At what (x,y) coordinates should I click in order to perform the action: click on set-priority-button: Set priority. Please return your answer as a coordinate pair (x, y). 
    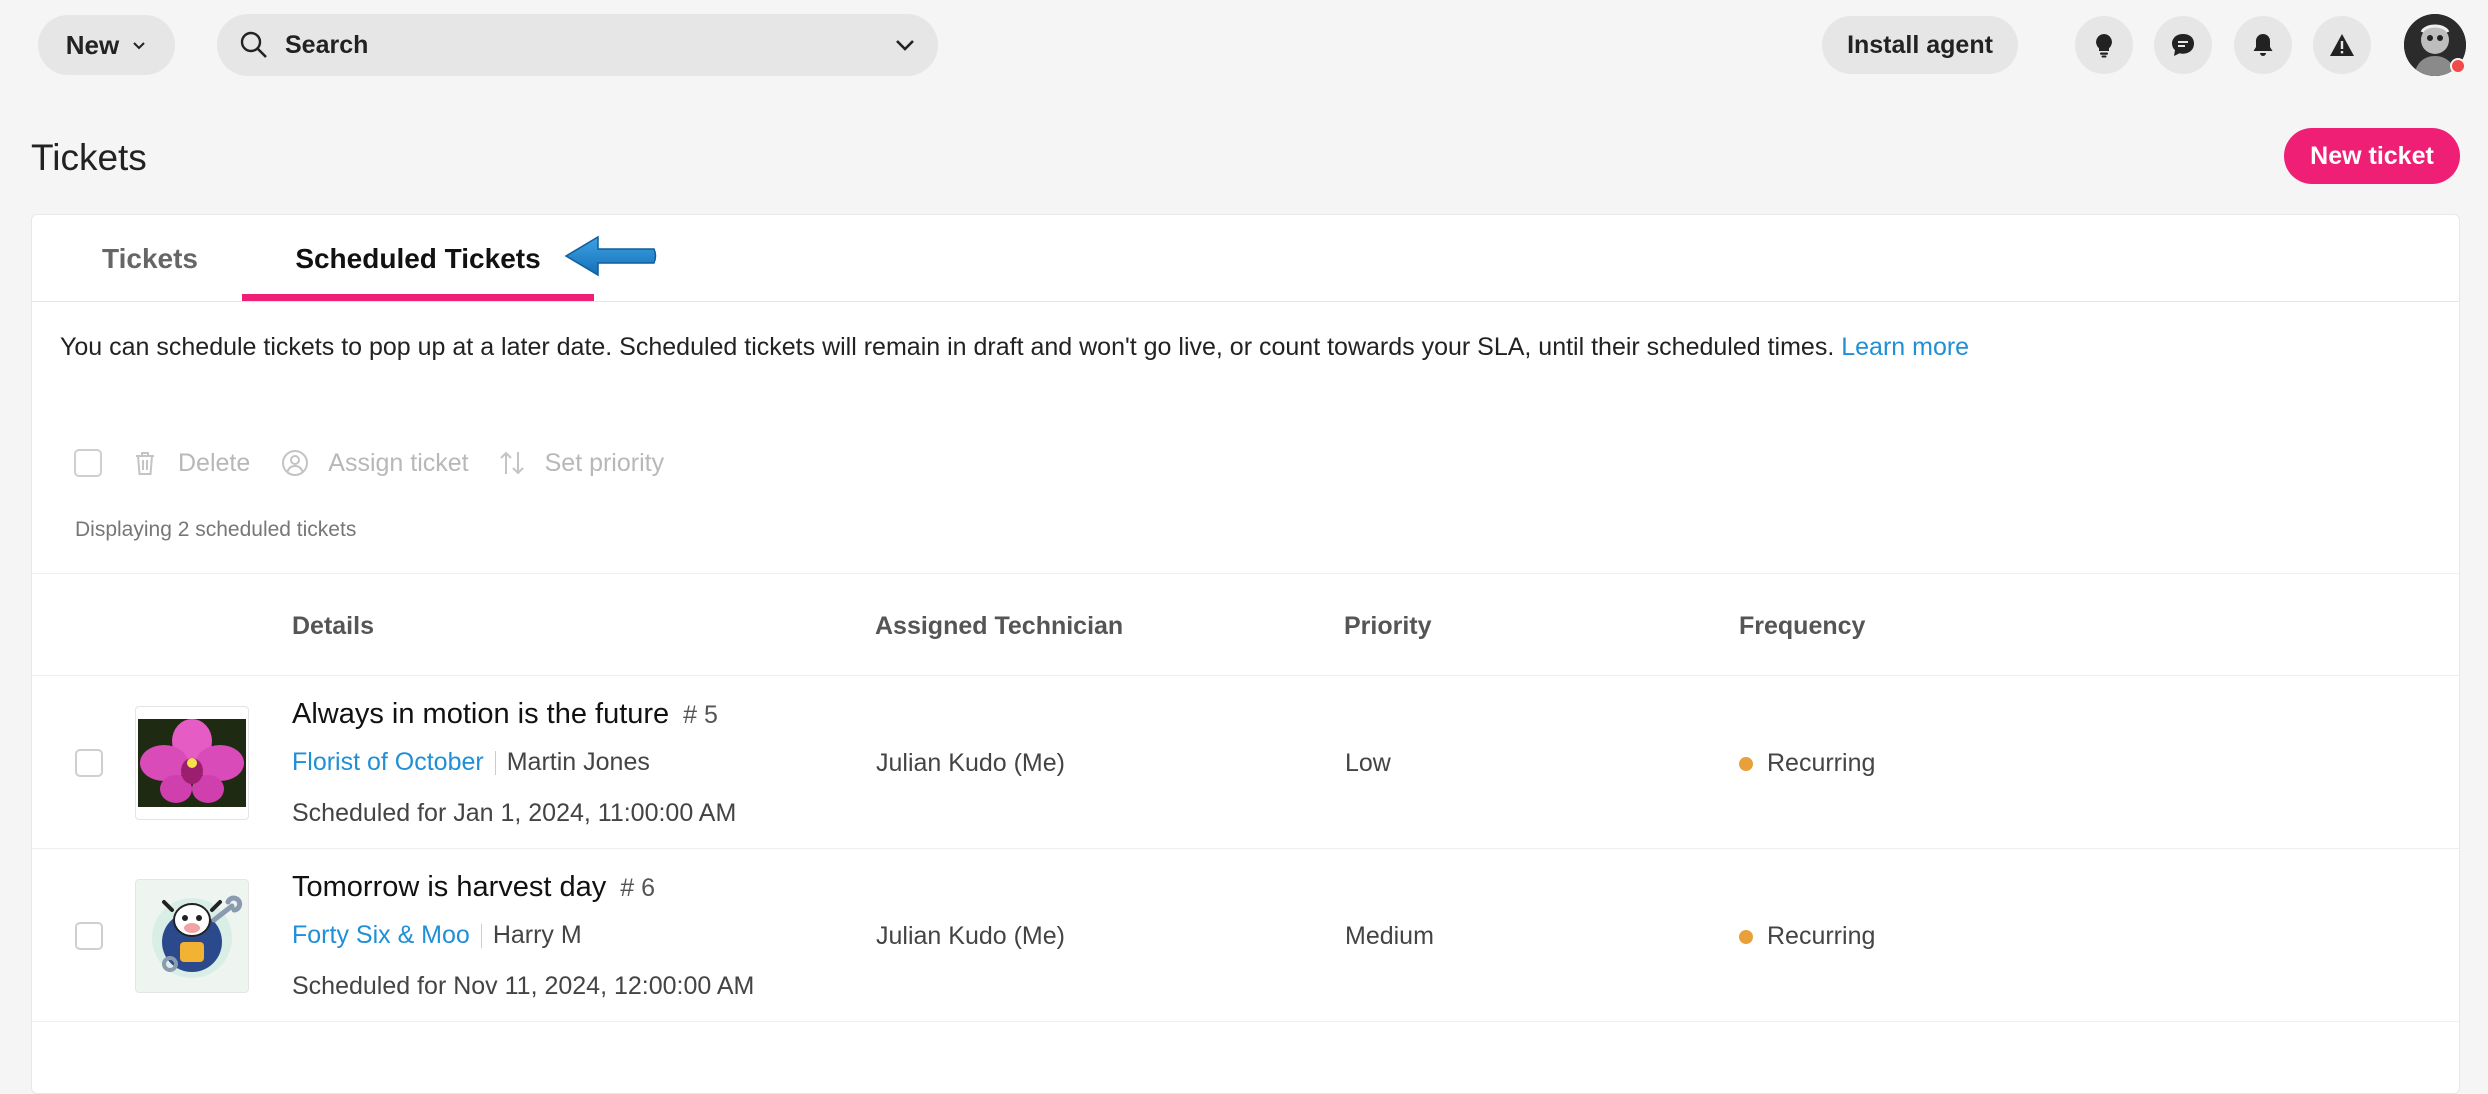
    Looking at the image, I should click on (580, 463).